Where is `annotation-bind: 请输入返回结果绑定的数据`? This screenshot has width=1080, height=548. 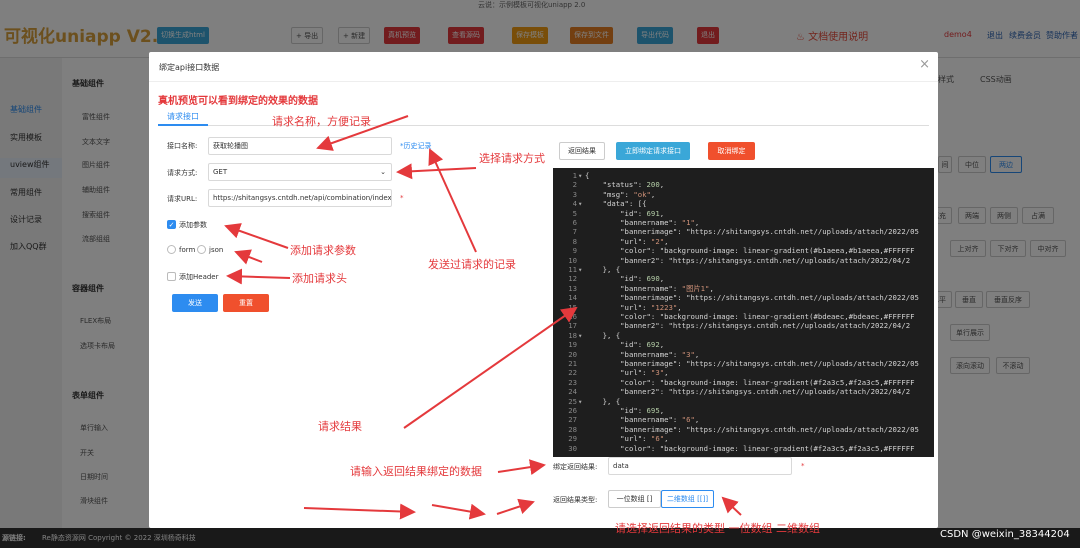 annotation-bind: 请输入返回结果绑定的数据 is located at coordinates (416, 471).